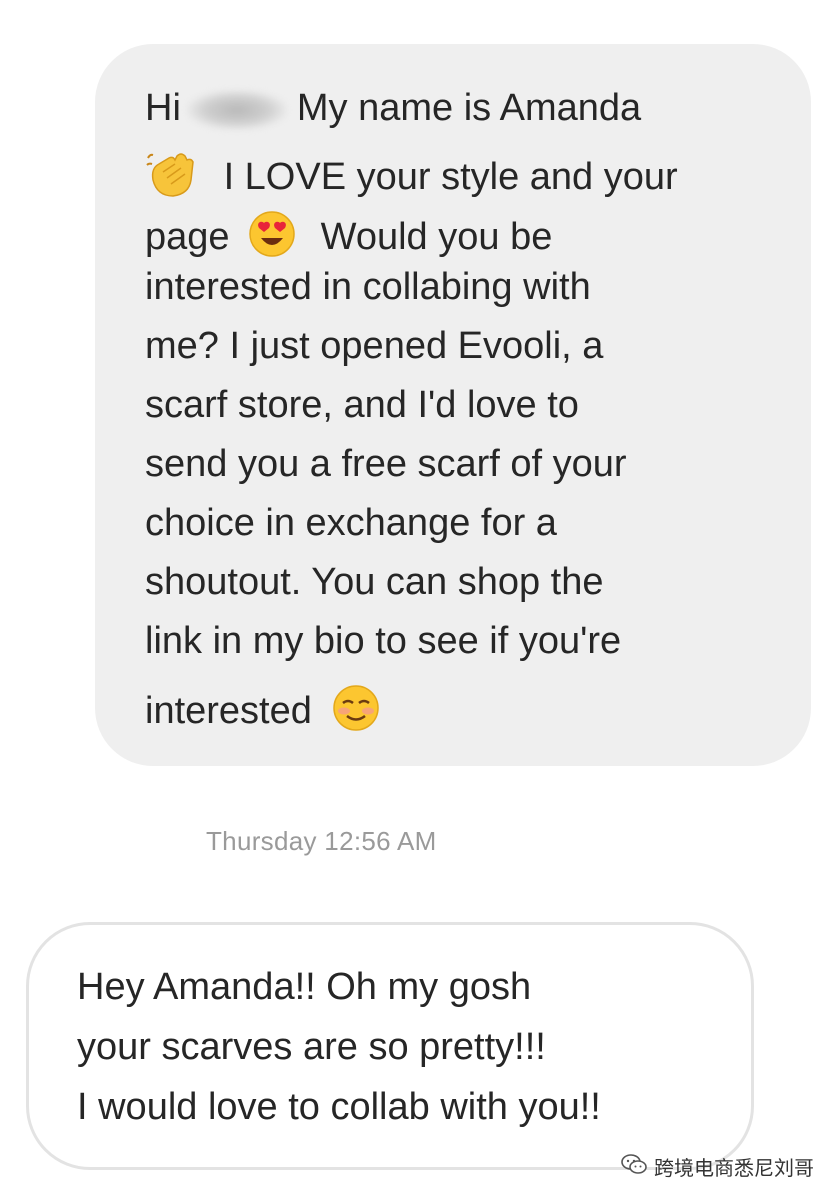 The image size is (838, 1203). Describe the element at coordinates (436, 237) in the screenshot. I see `message-text: Would you be` at that location.